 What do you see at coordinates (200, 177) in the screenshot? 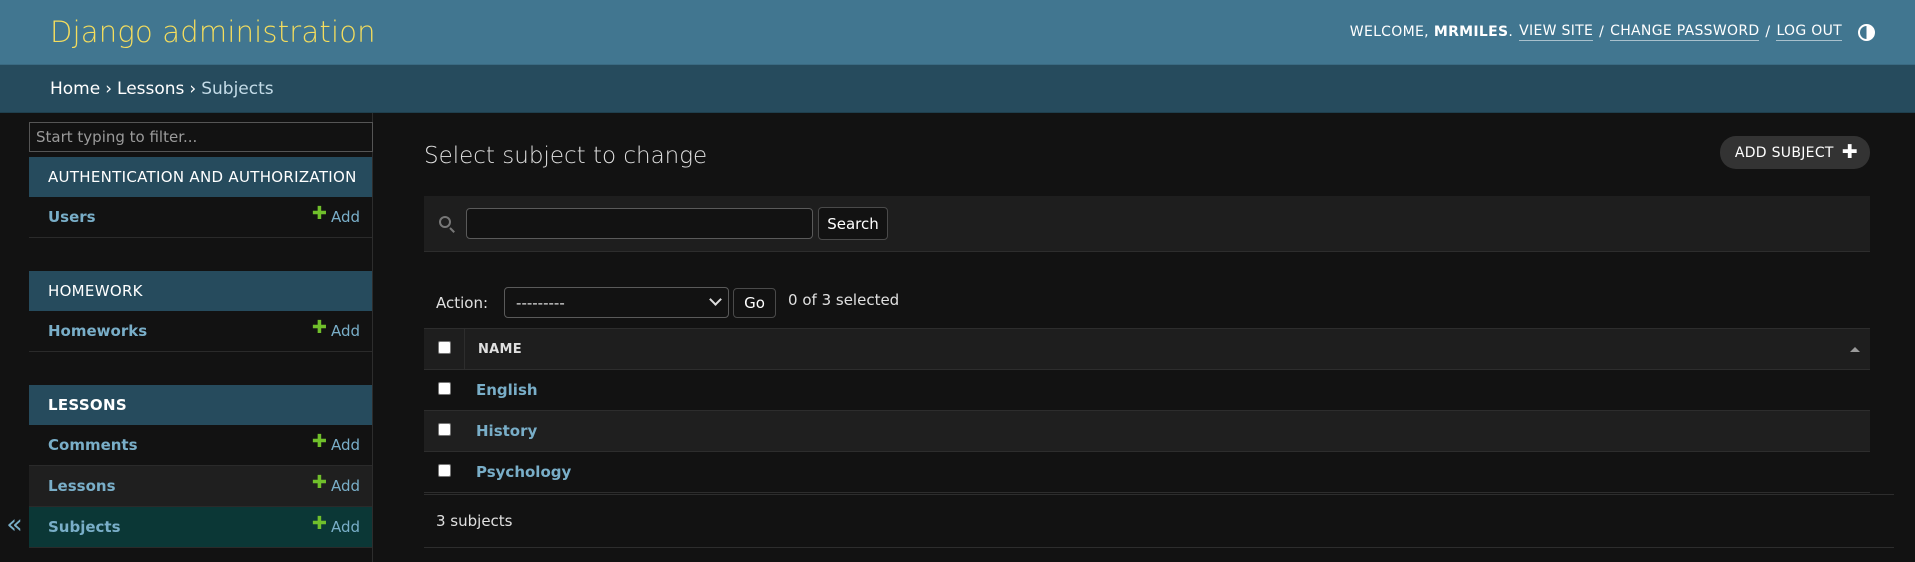
I see `module-caption-auth: AUTHENTICATION AND AUTHORIZATION` at bounding box center [200, 177].